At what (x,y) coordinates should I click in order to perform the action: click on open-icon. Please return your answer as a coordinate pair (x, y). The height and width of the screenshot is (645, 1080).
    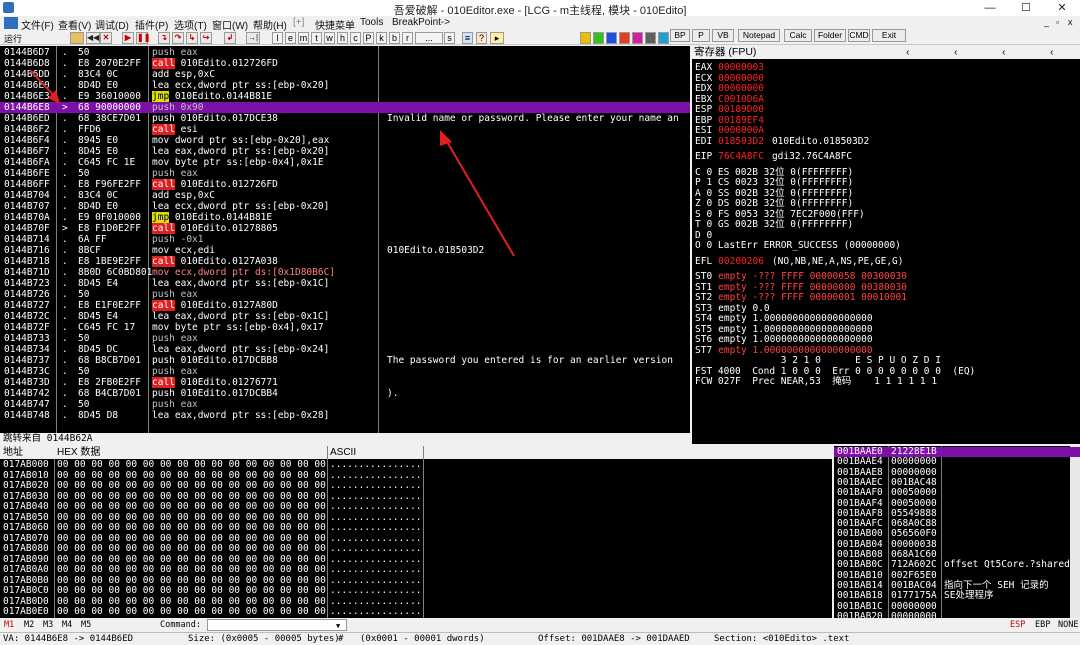
    Looking at the image, I should click on (77, 38).